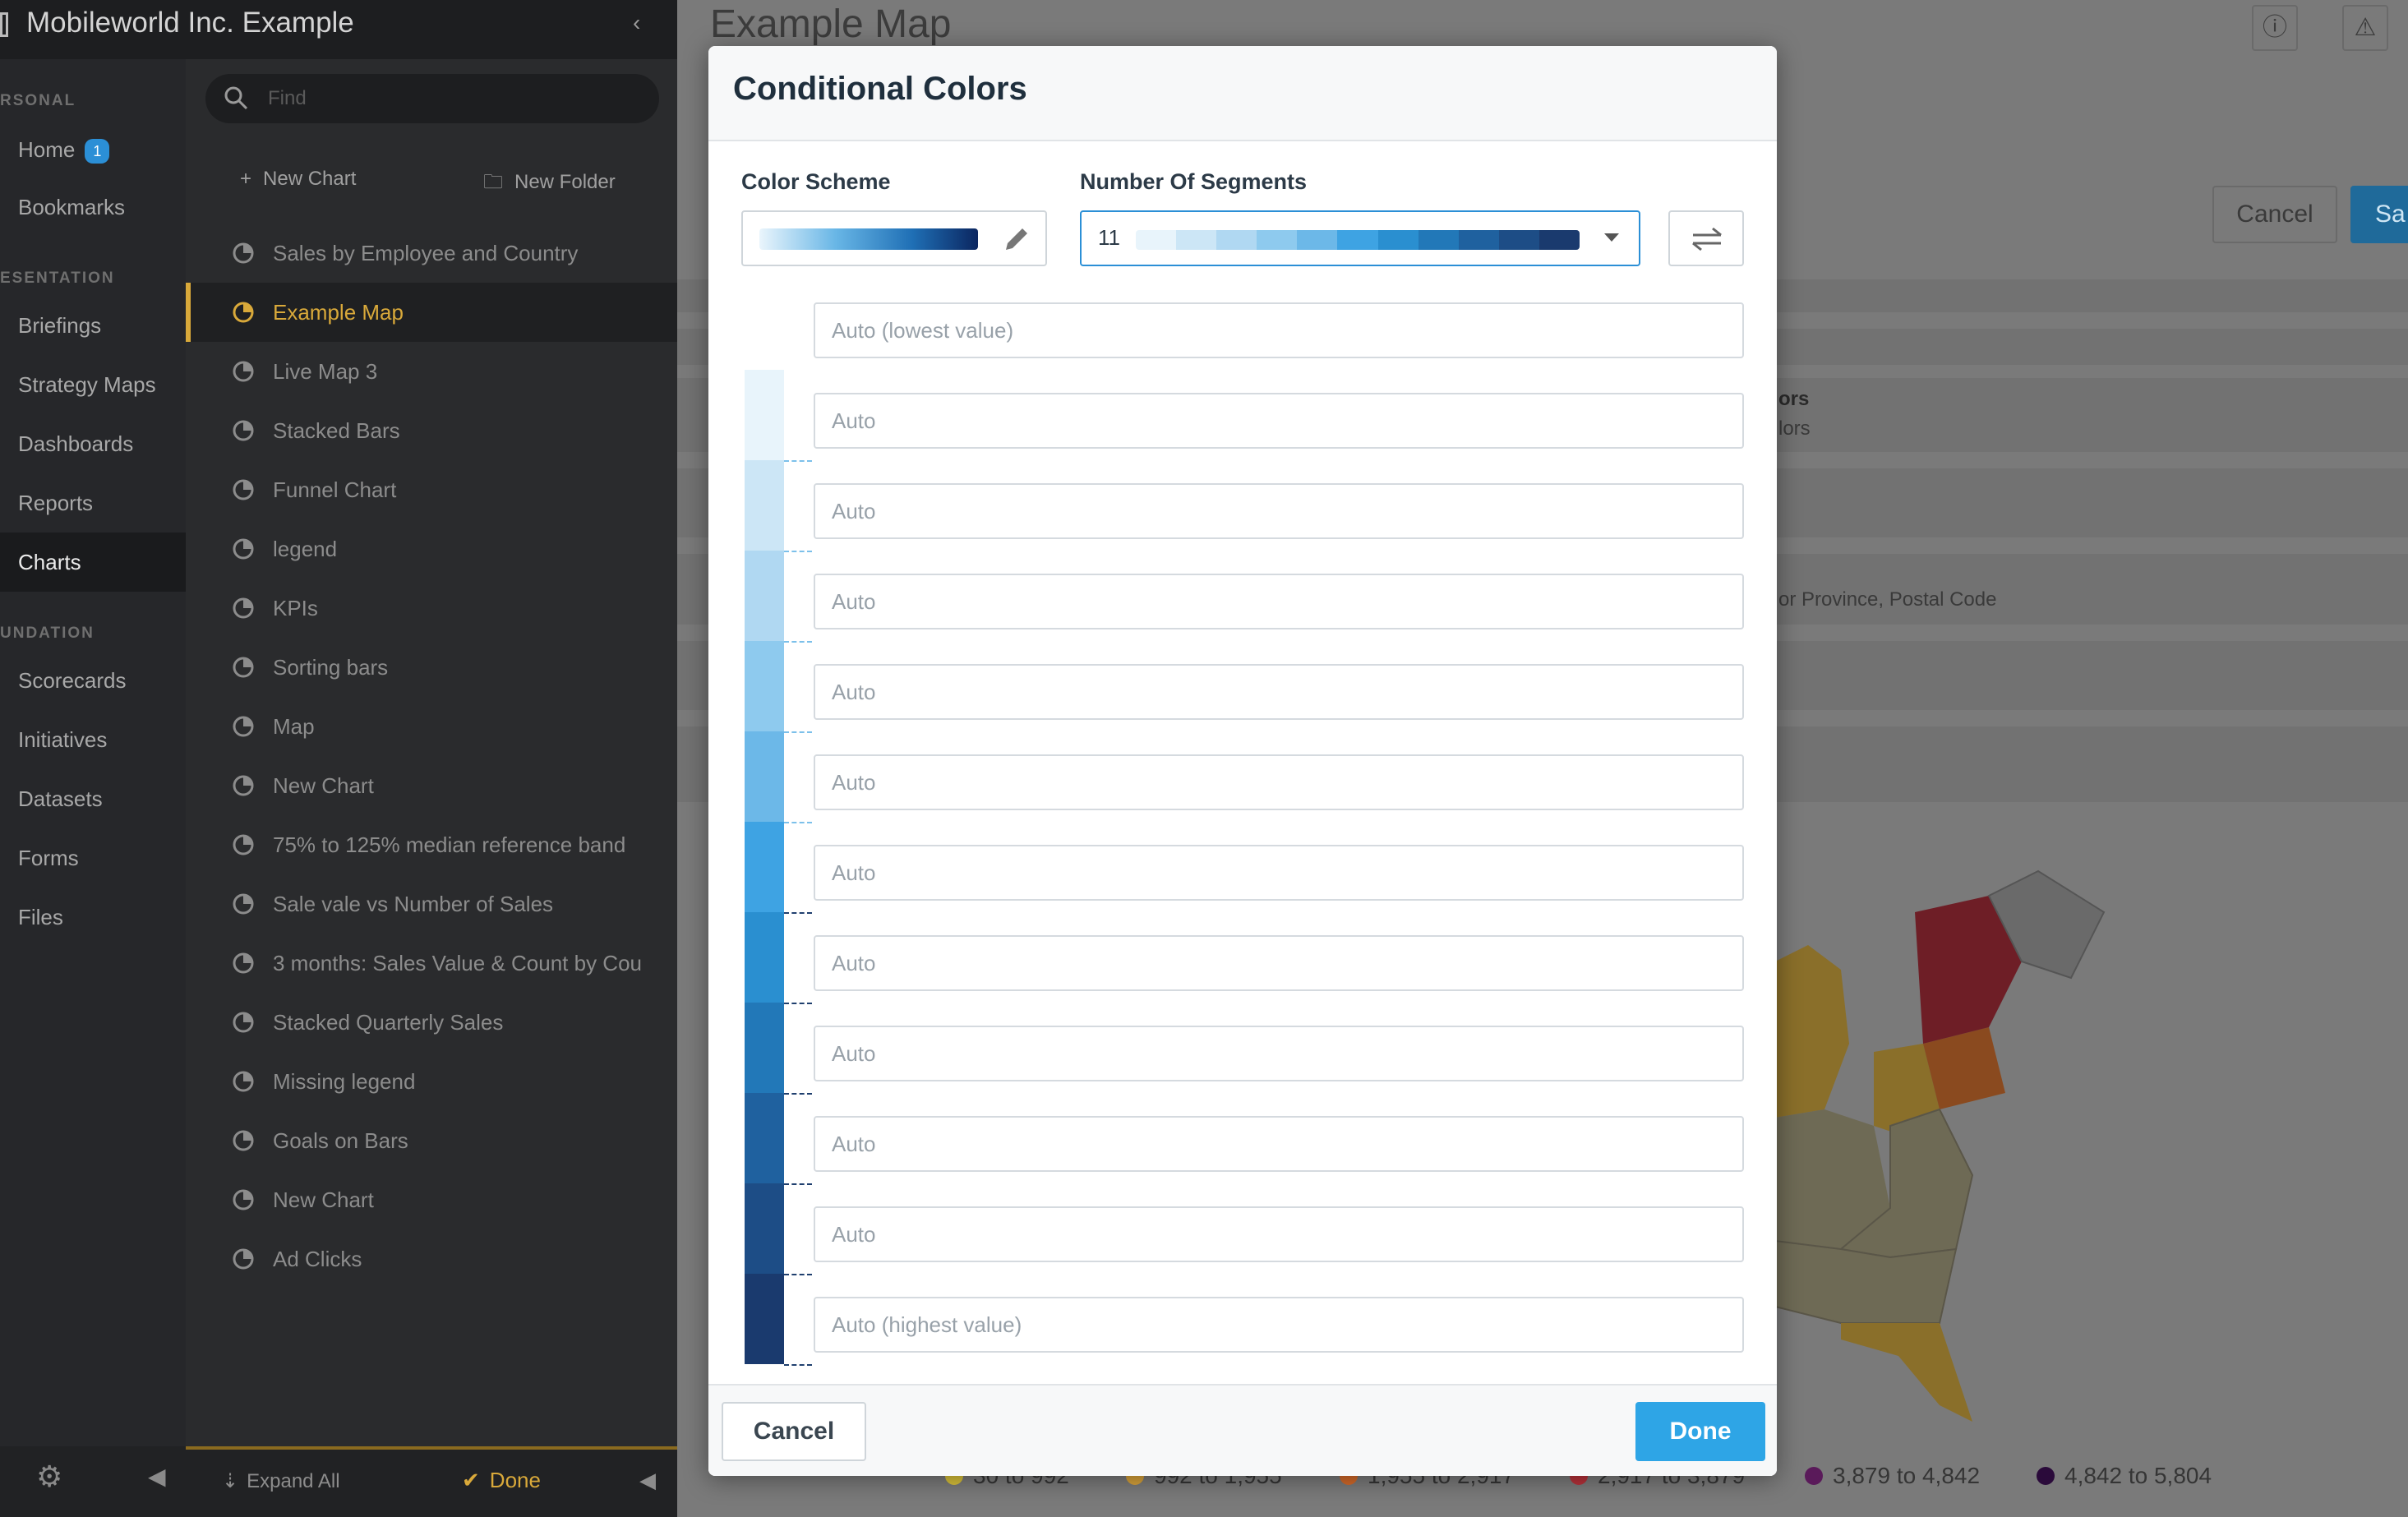 The width and height of the screenshot is (2408, 1517). Describe the element at coordinates (794, 1431) in the screenshot. I see `cancel-button: Cancel` at that location.